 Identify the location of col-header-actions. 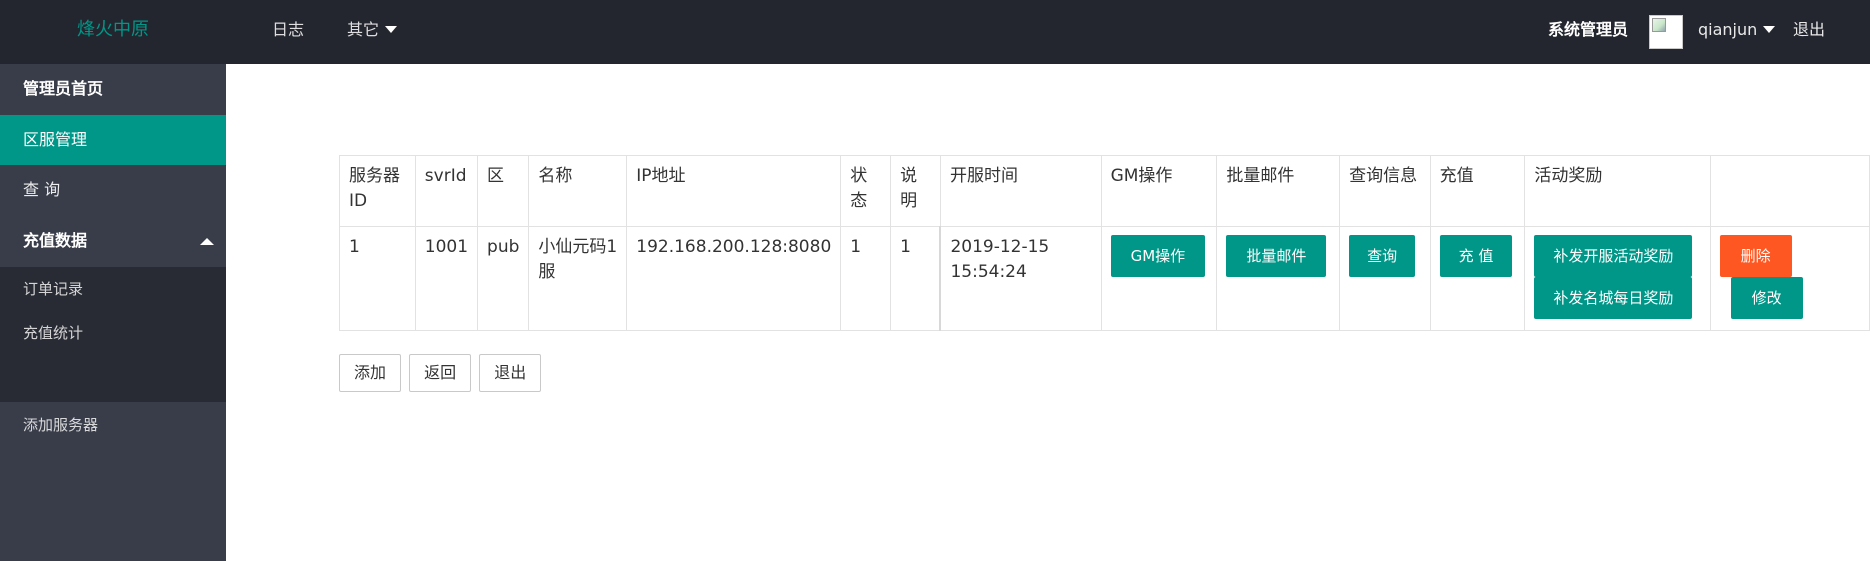
(1789, 191).